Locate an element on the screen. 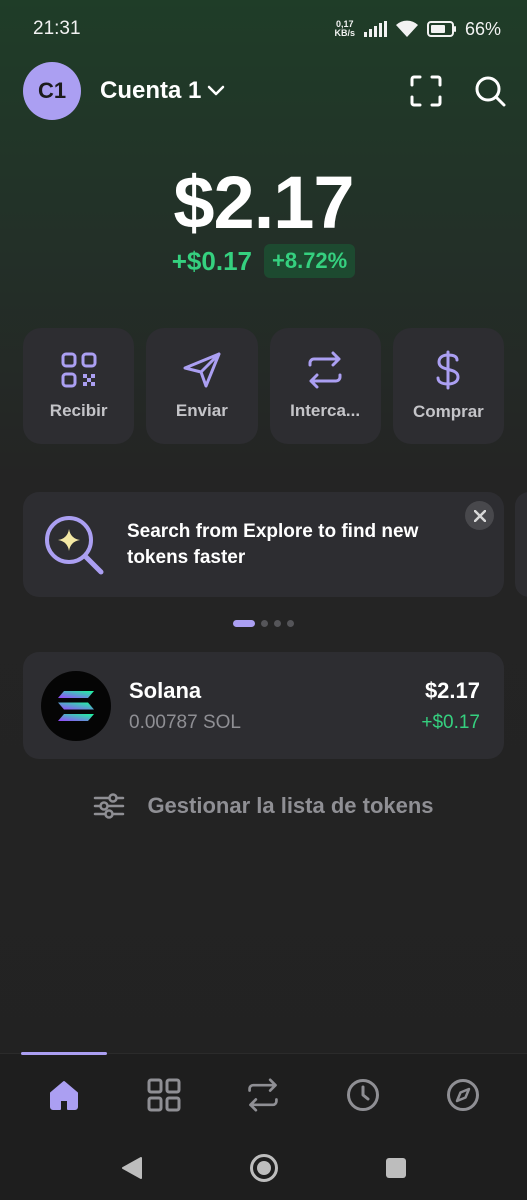  buy-button: Comprar is located at coordinates (448, 386).